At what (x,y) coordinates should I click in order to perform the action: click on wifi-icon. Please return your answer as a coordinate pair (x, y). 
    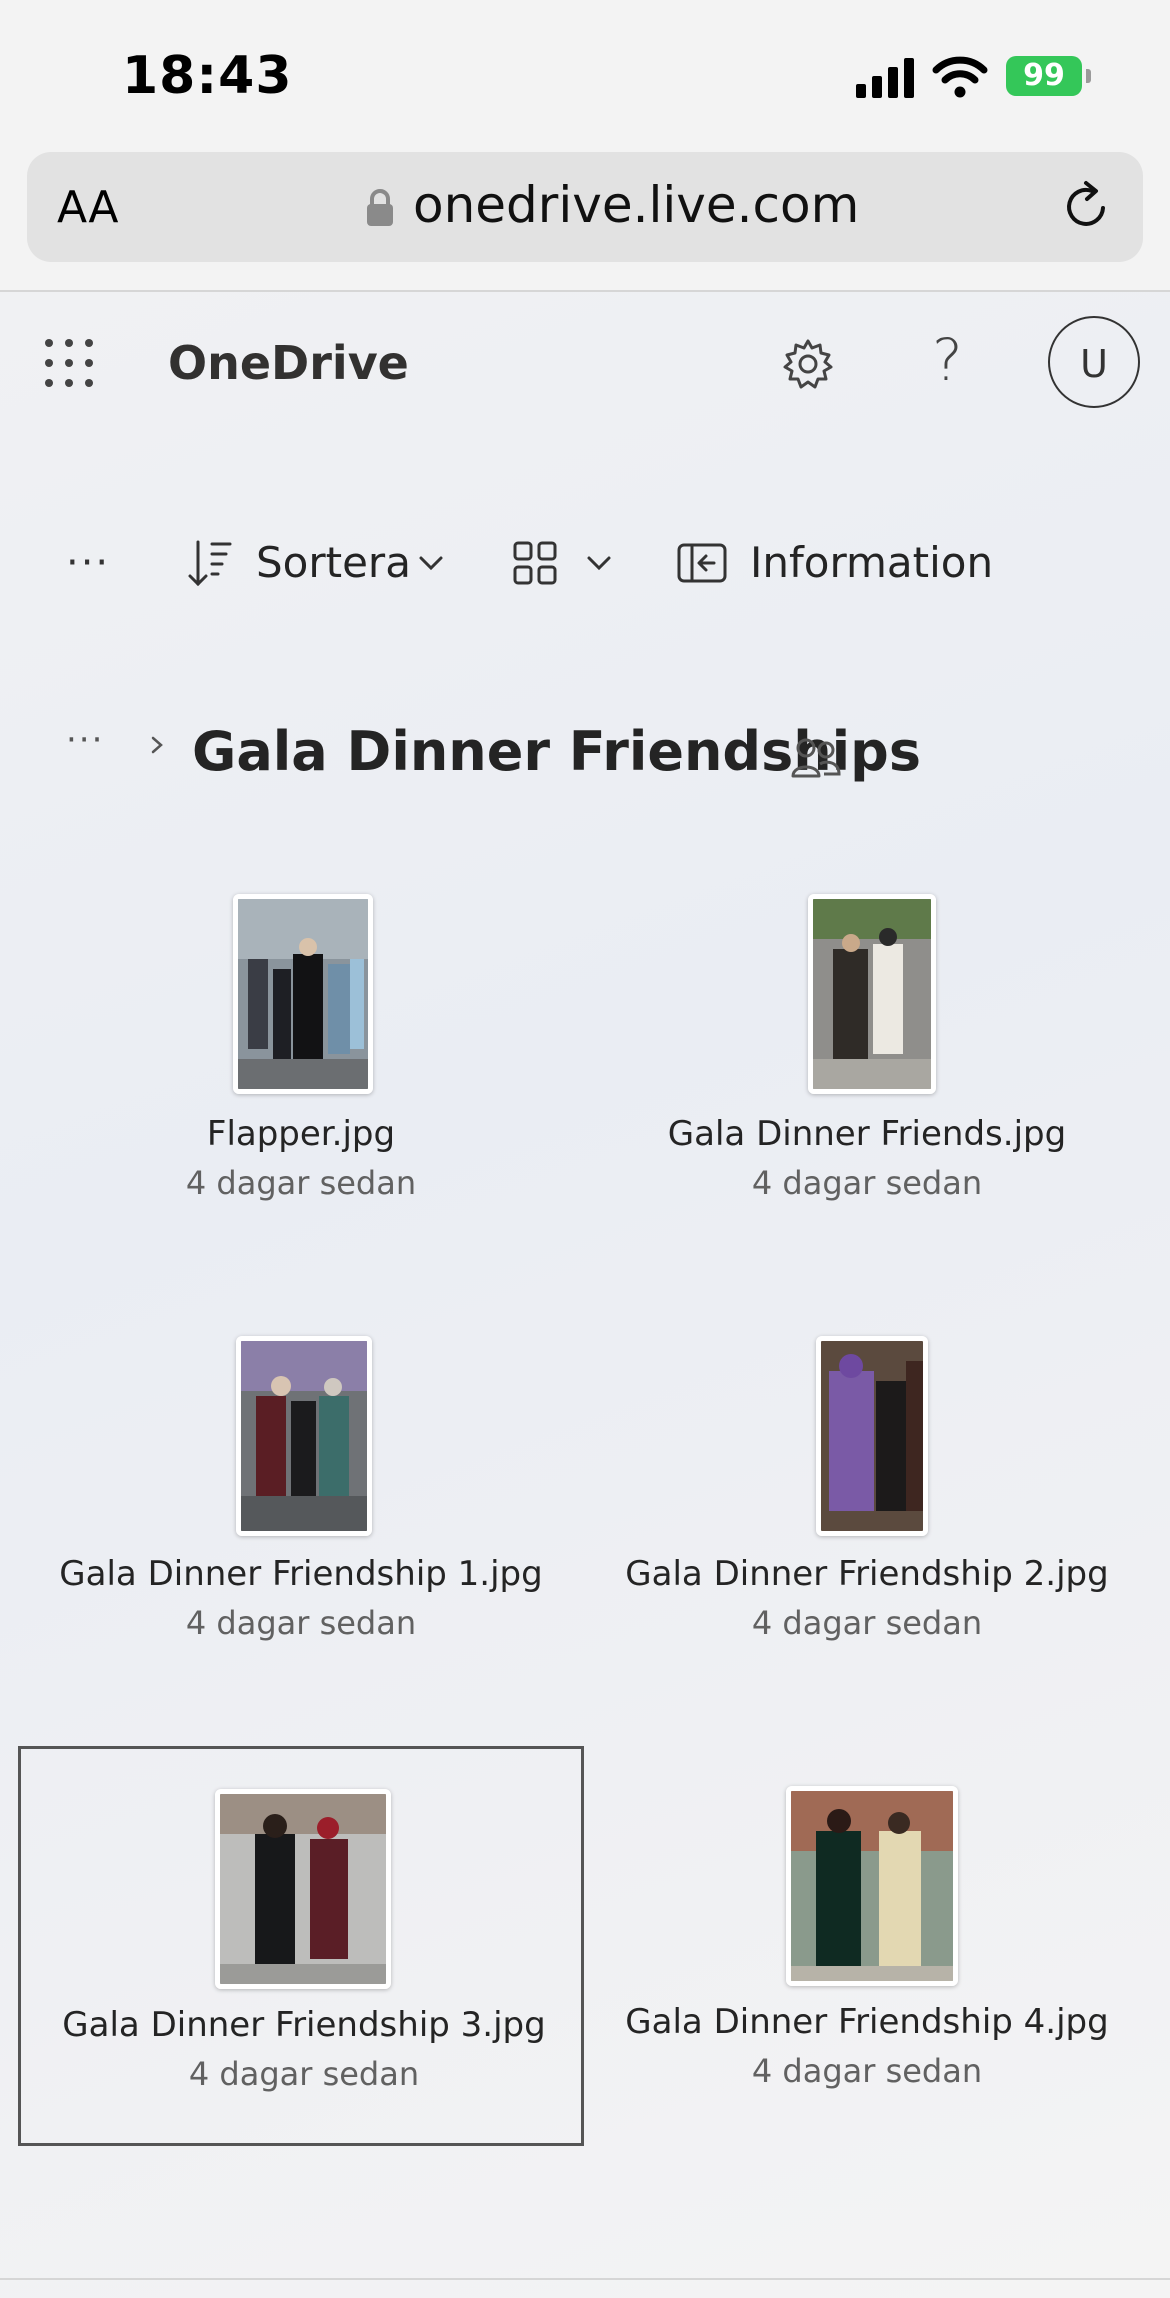
    Looking at the image, I should click on (960, 77).